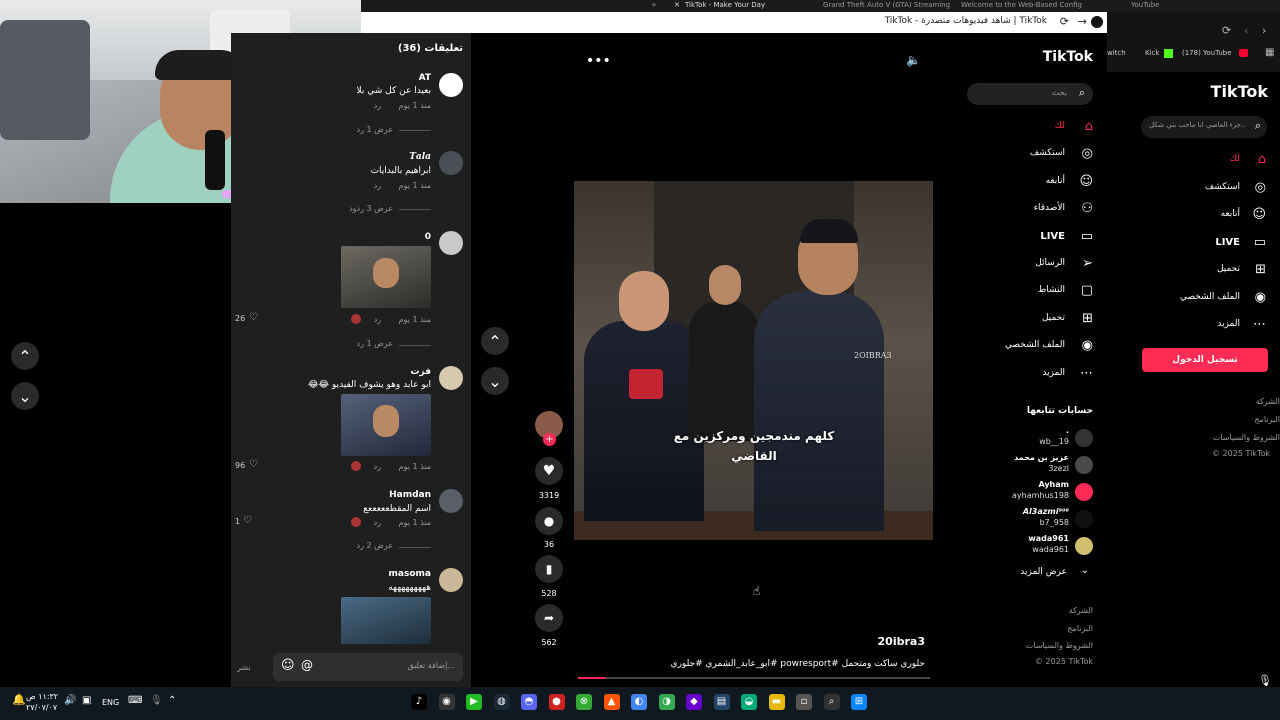 The height and width of the screenshot is (720, 1280). What do you see at coordinates (1260, 269) in the screenshot?
I see `upload-icon: ⊞` at bounding box center [1260, 269].